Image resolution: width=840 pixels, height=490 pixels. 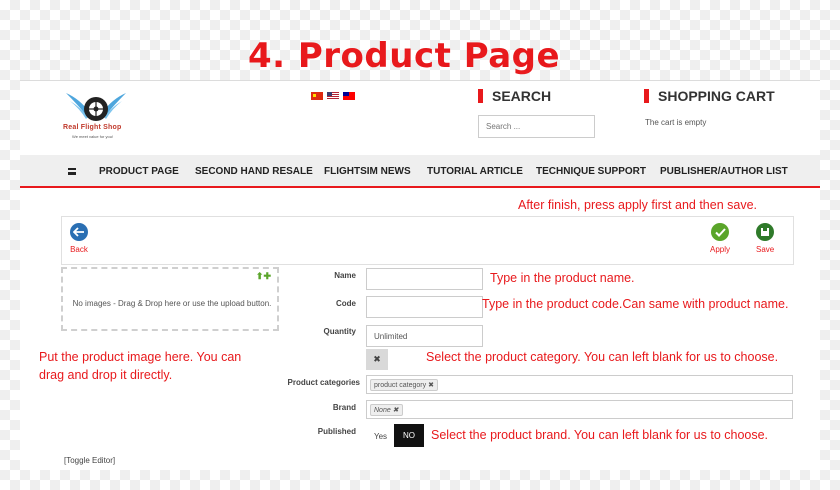 I want to click on quantity-input: Unlimited, so click(x=424, y=336).